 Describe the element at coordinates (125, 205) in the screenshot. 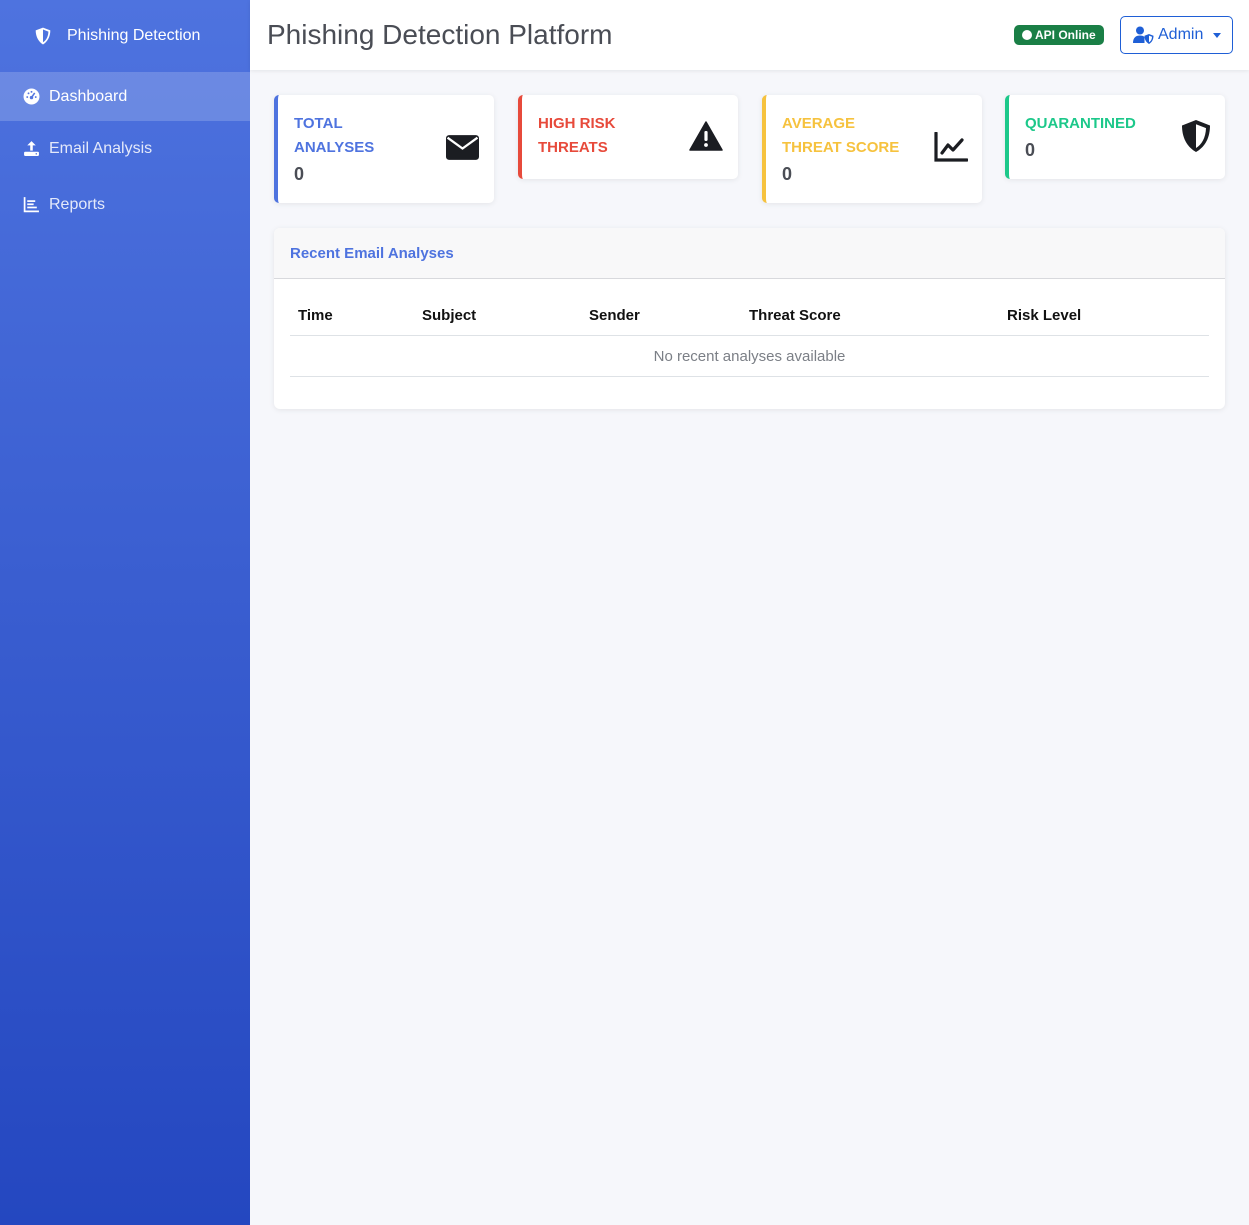

I see `sidebar-item-reports: Reports` at that location.